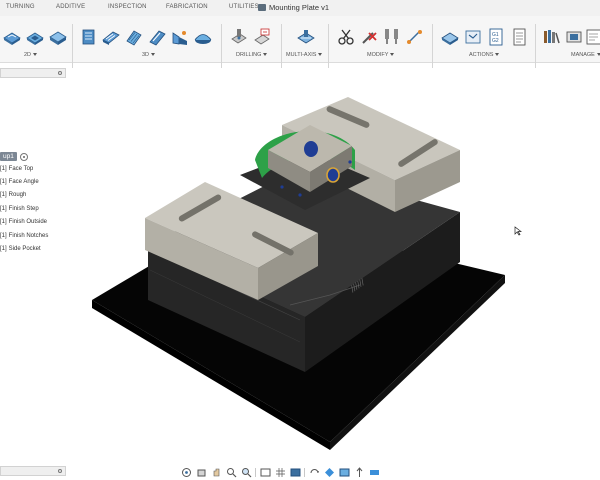  Describe the element at coordinates (295, 472) in the screenshot. I see `viewports-icon` at that location.